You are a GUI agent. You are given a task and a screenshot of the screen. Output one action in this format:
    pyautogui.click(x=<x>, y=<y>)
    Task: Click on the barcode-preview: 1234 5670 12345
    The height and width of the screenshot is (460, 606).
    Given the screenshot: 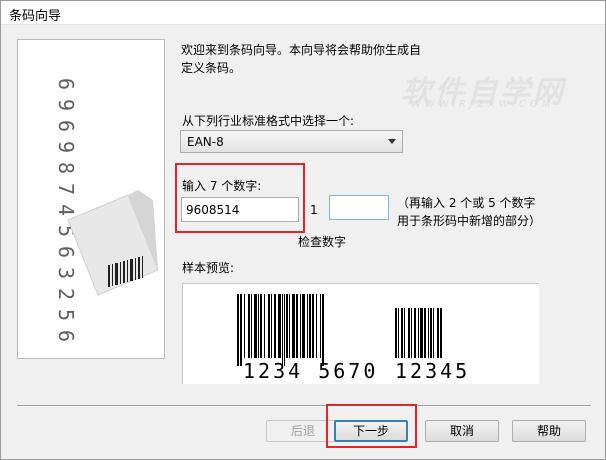 What is the action you would take?
    pyautogui.click(x=360, y=333)
    